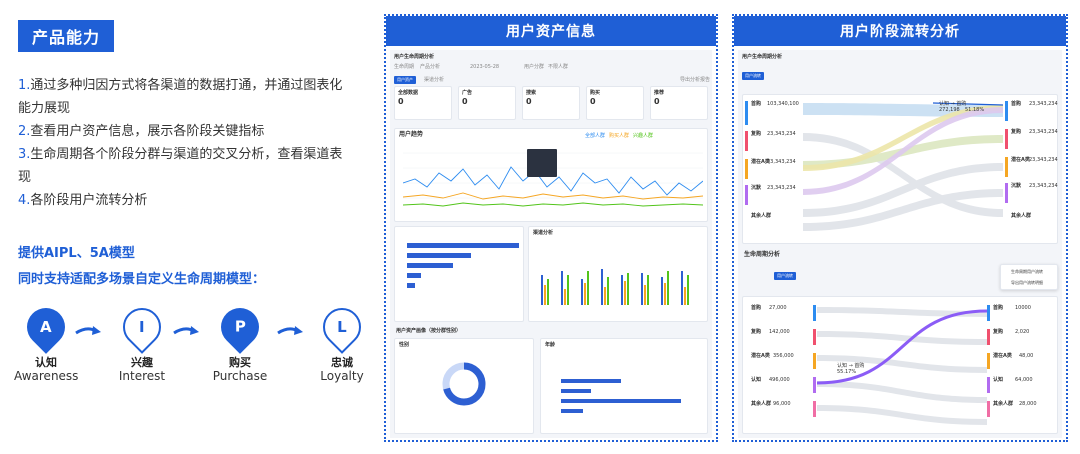 Image resolution: width=1080 pixels, height=454 pixels. I want to click on popup-item: 导出用户流转明细, so click(1027, 283).